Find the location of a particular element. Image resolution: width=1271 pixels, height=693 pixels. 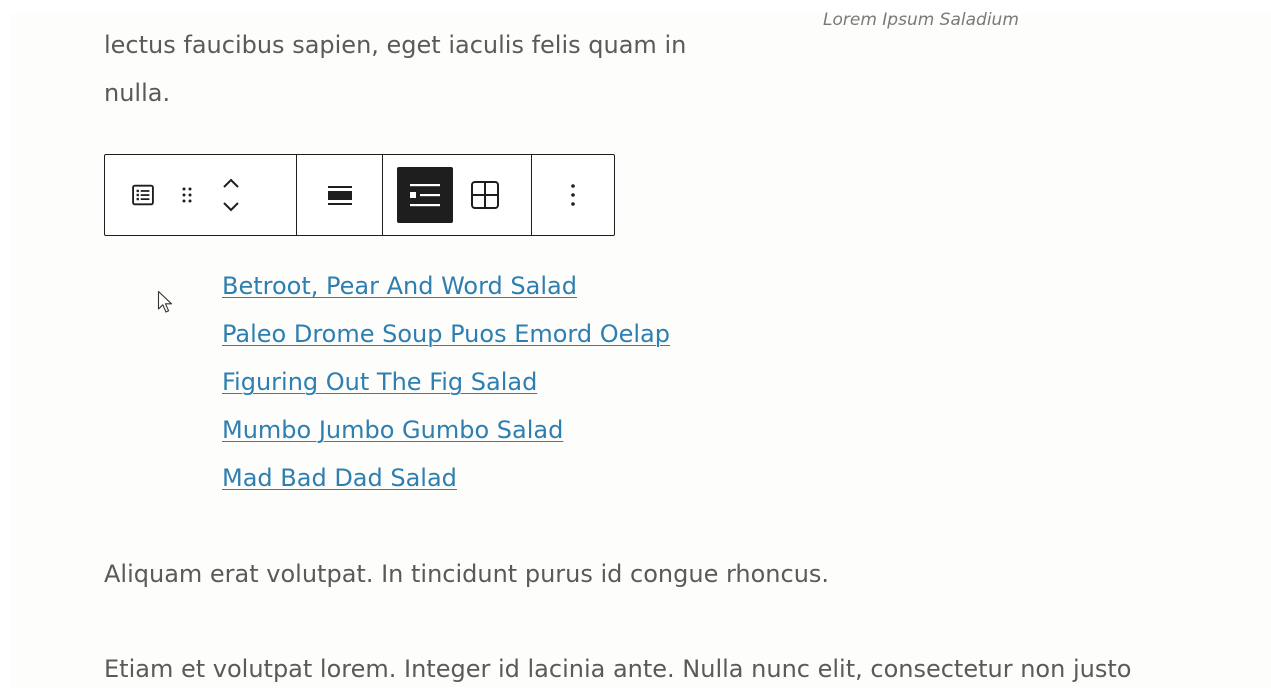

grid-layout-button is located at coordinates (485, 195).